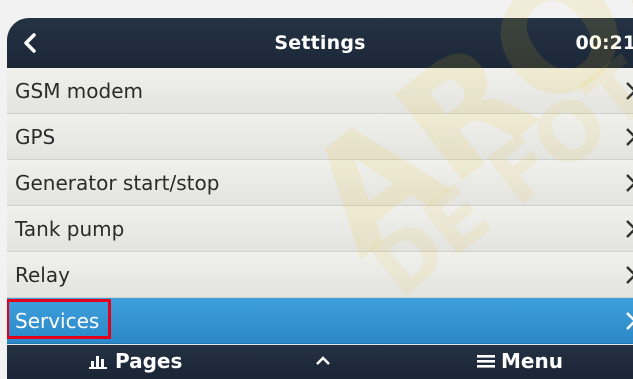 The height and width of the screenshot is (379, 633). Describe the element at coordinates (57, 321) in the screenshot. I see `menu-item-label: Services` at that location.